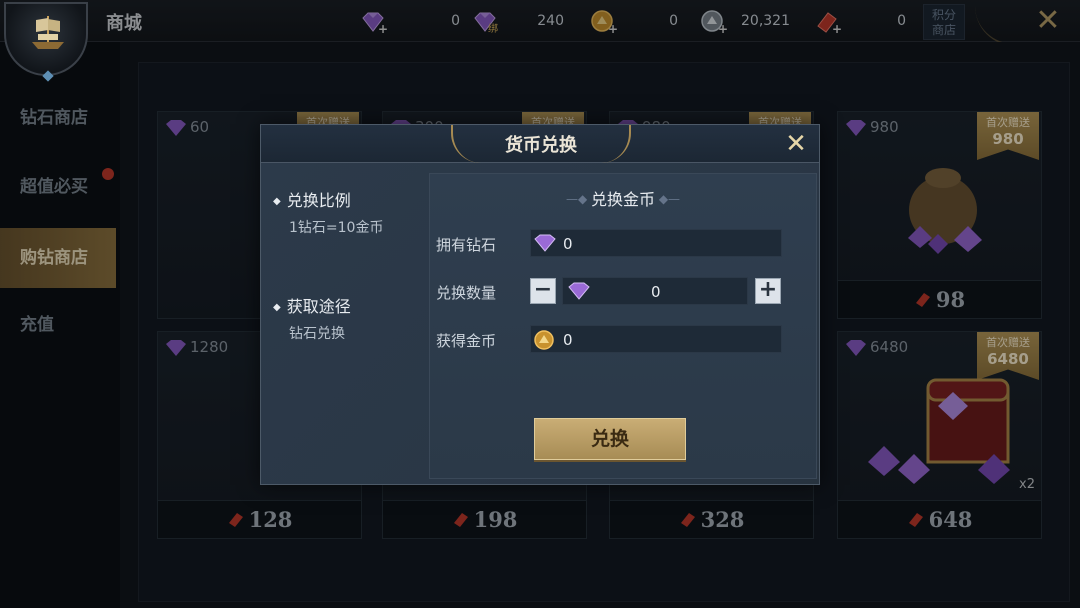 The height and width of the screenshot is (608, 1080). I want to click on rate-heading: ◆ 兑换比例, so click(312, 200).